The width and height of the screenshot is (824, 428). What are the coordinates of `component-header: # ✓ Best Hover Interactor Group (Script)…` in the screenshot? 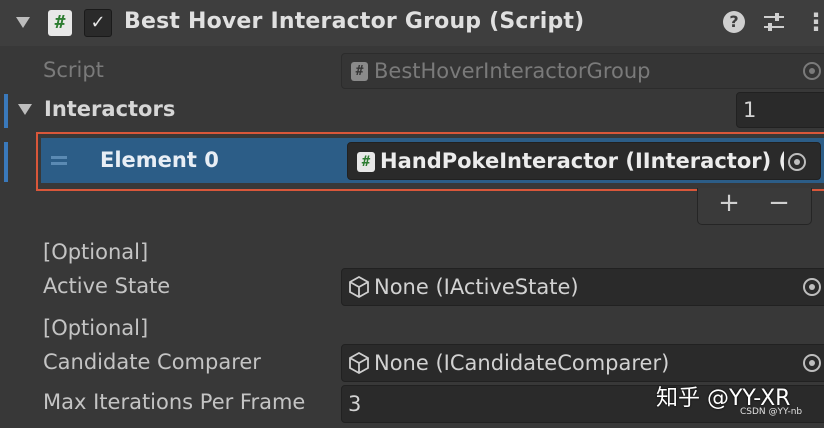 It's located at (412, 23).